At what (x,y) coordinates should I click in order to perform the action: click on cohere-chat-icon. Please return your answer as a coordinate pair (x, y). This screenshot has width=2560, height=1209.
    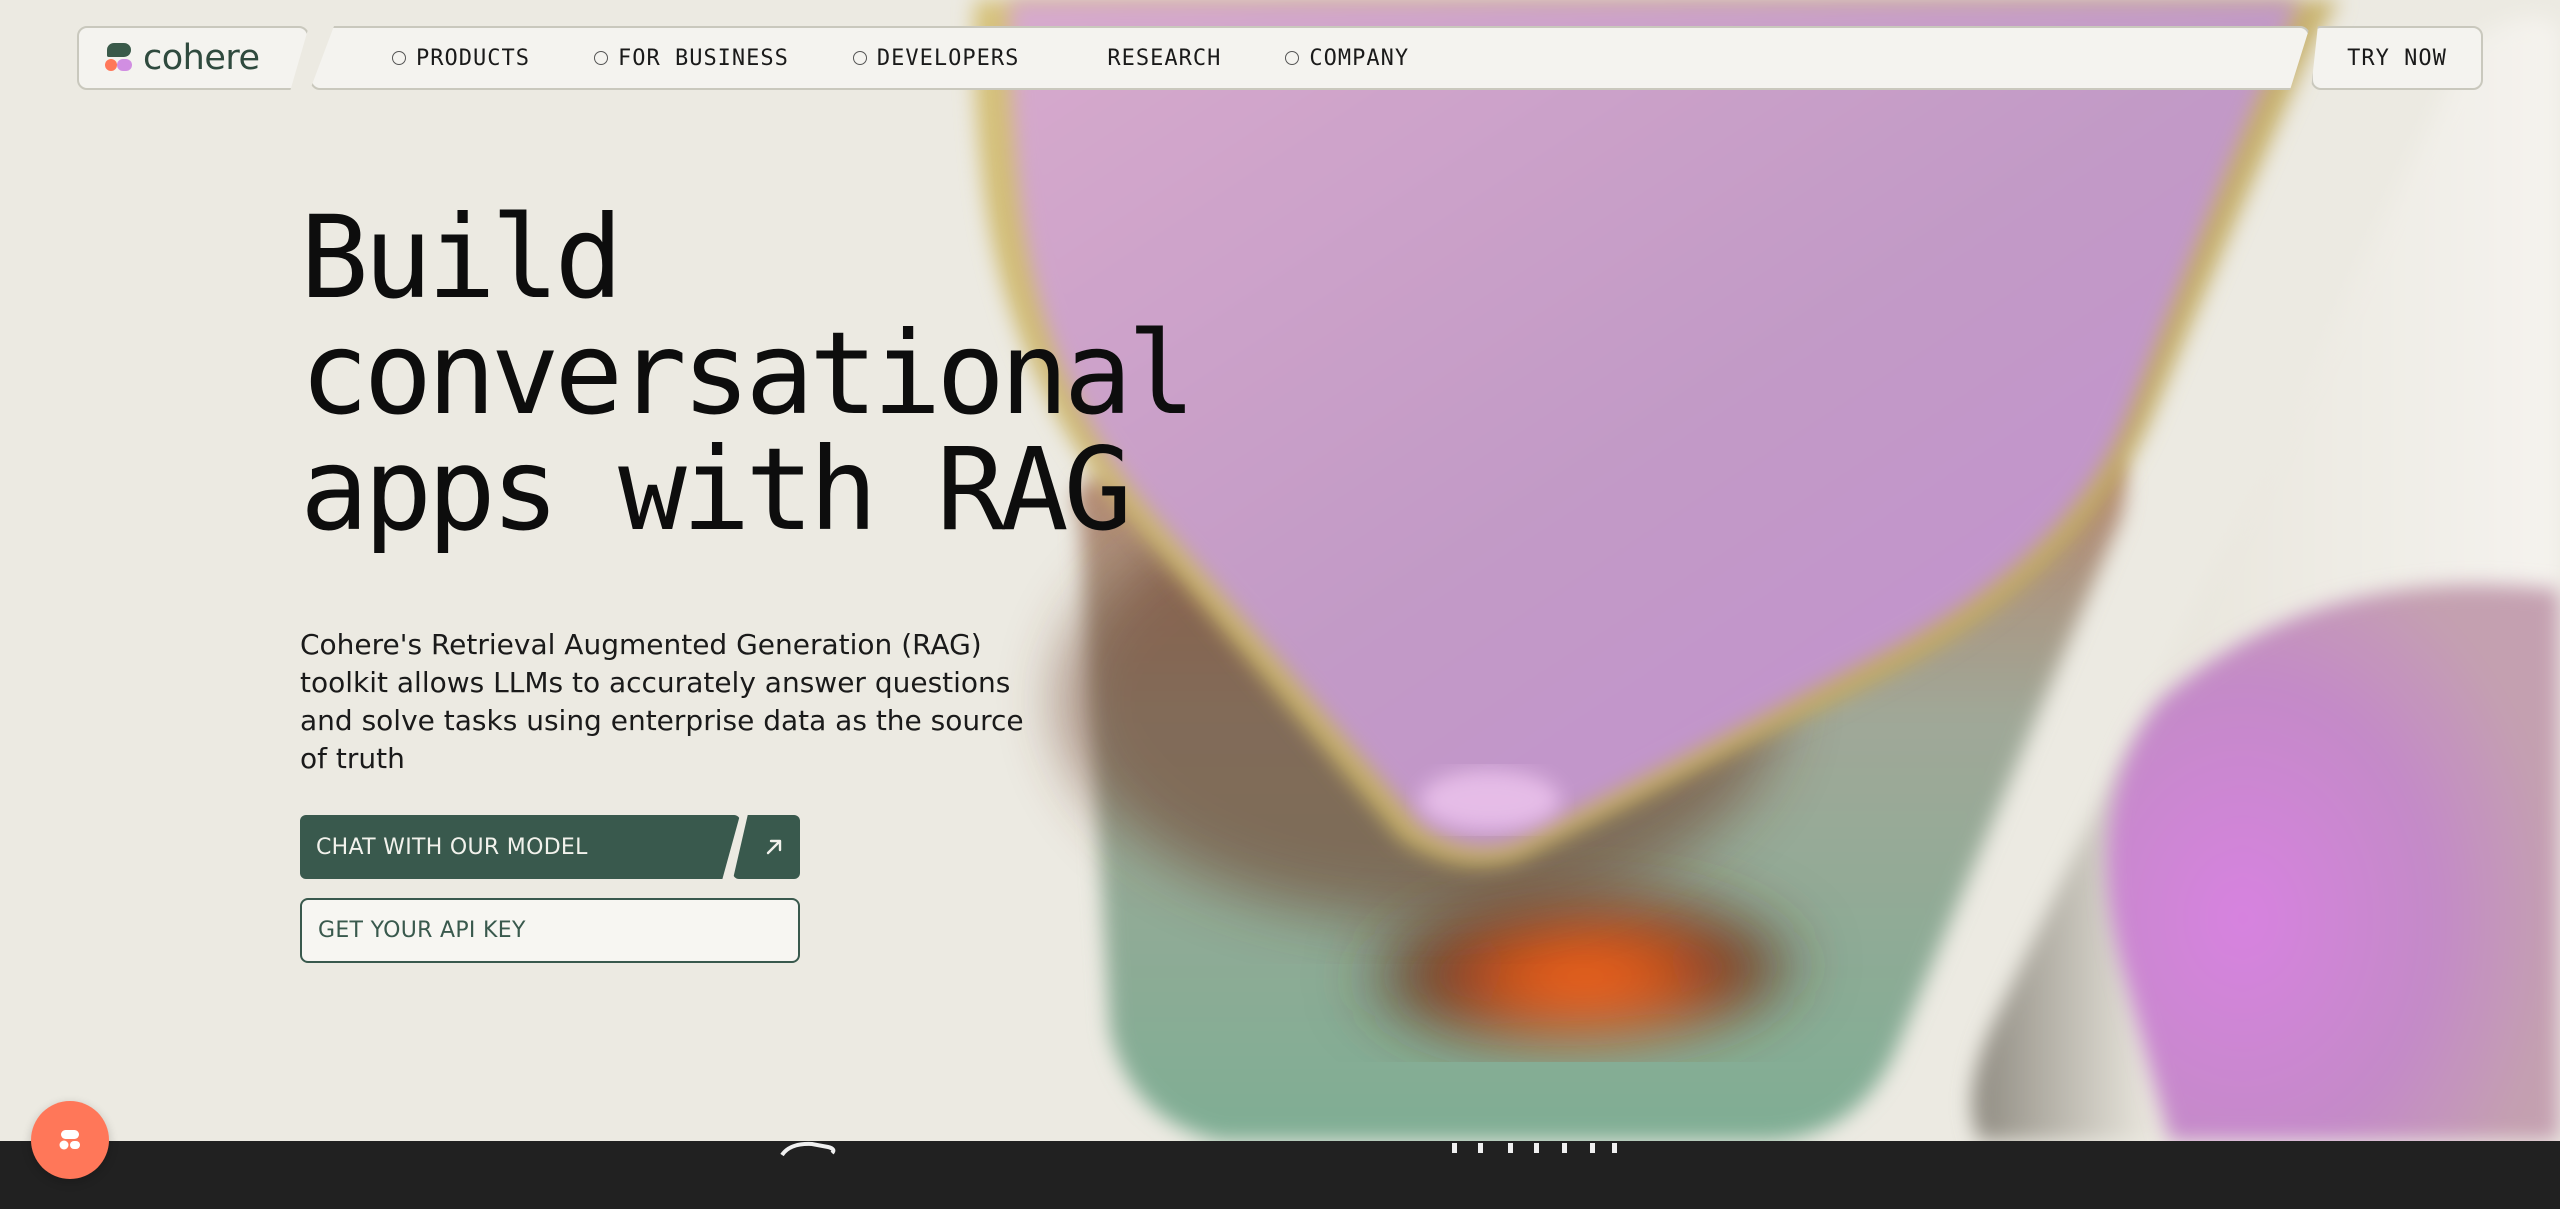
    Looking at the image, I should click on (69, 1140).